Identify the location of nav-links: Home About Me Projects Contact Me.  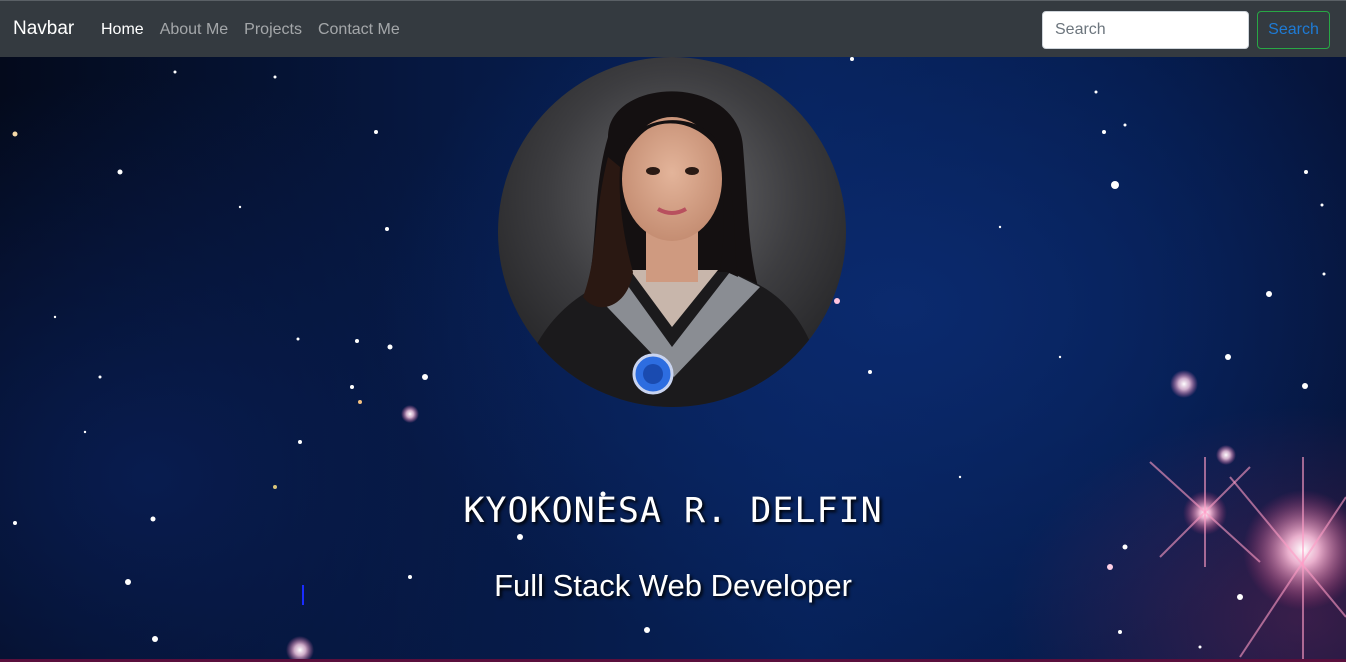
(250, 30).